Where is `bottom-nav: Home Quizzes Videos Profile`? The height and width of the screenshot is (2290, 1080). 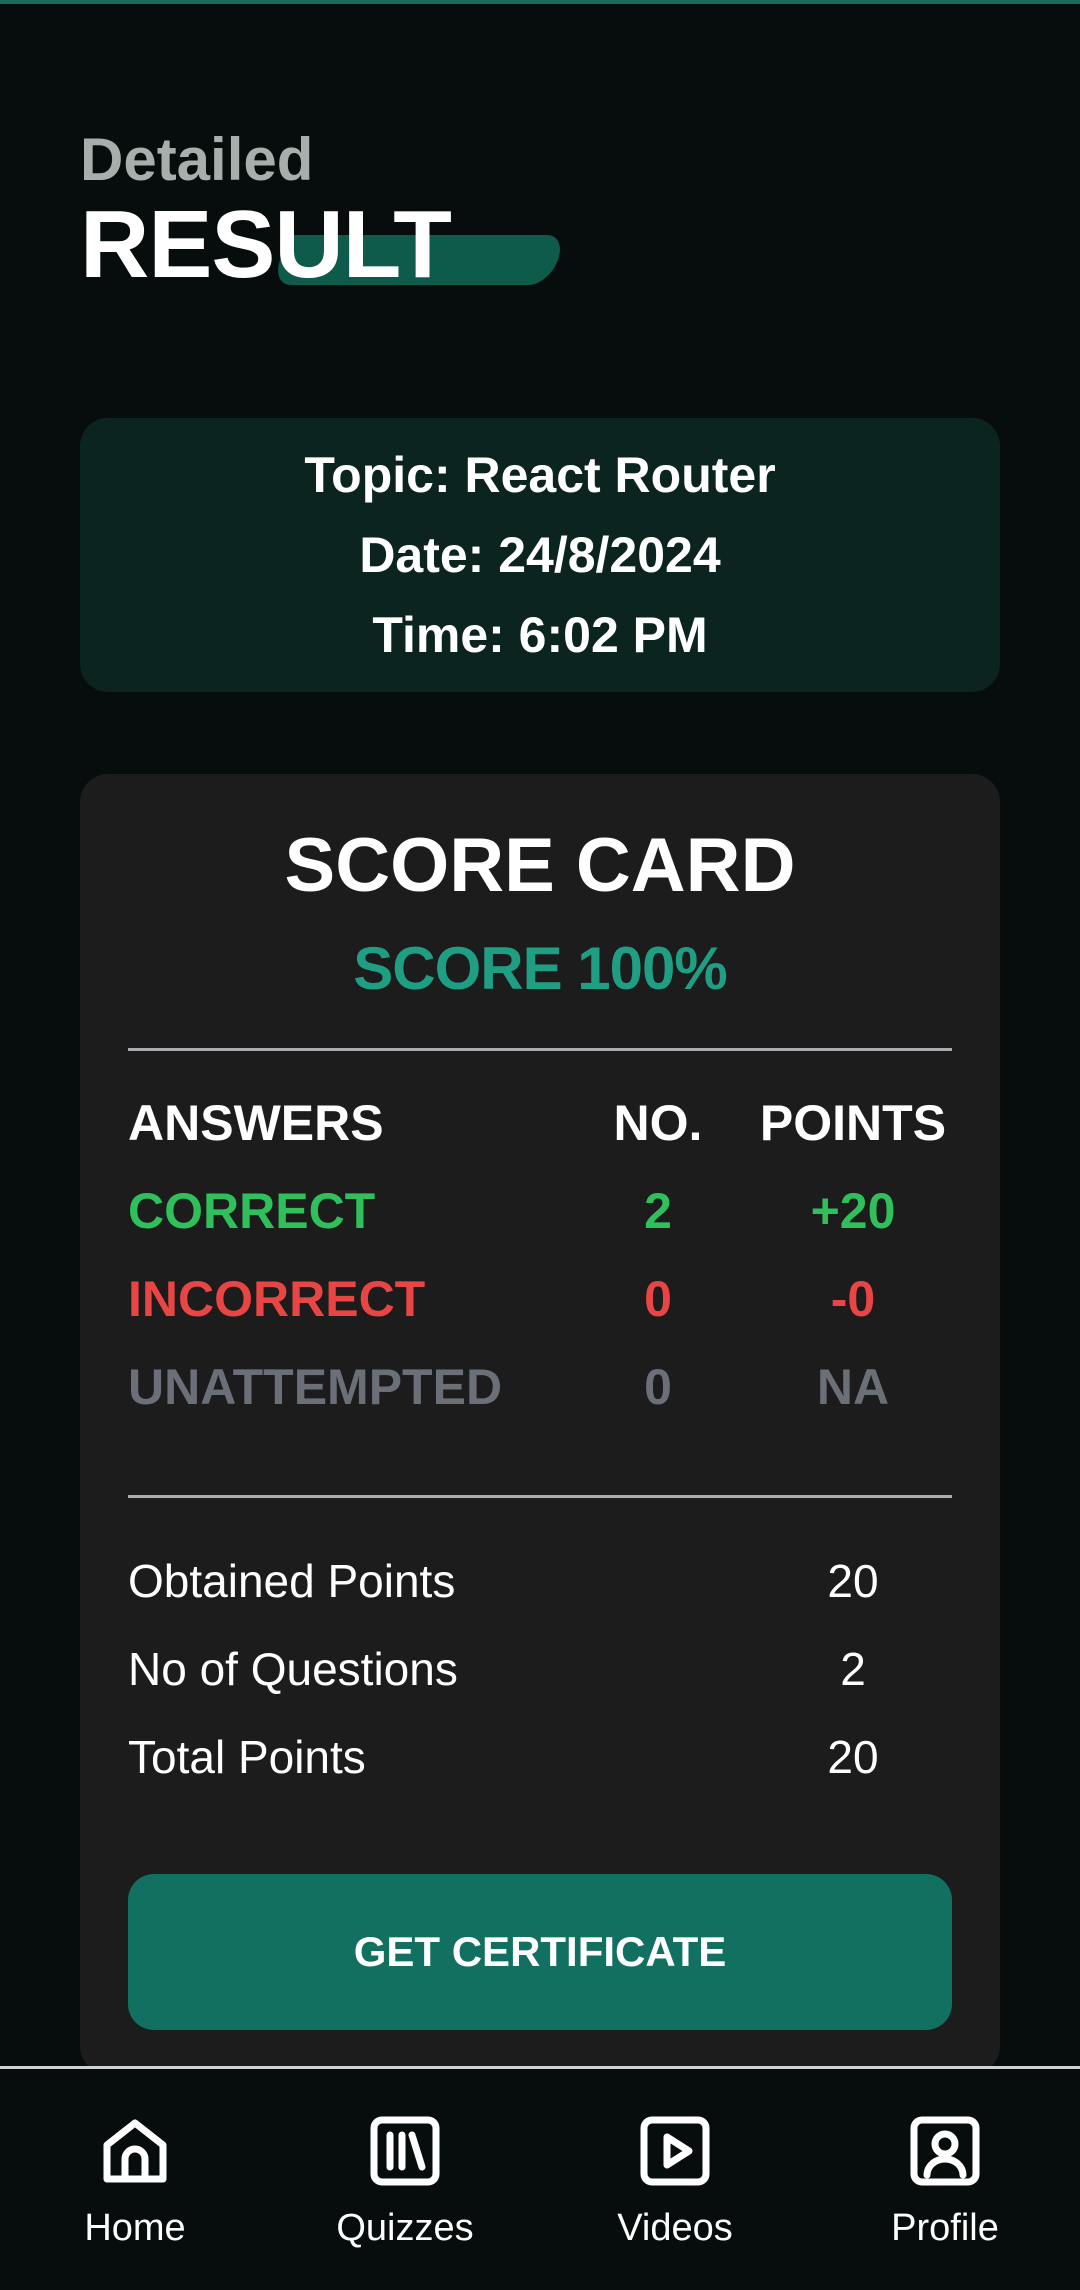
bottom-nav: Home Quizzes Videos Profile is located at coordinates (540, 2178).